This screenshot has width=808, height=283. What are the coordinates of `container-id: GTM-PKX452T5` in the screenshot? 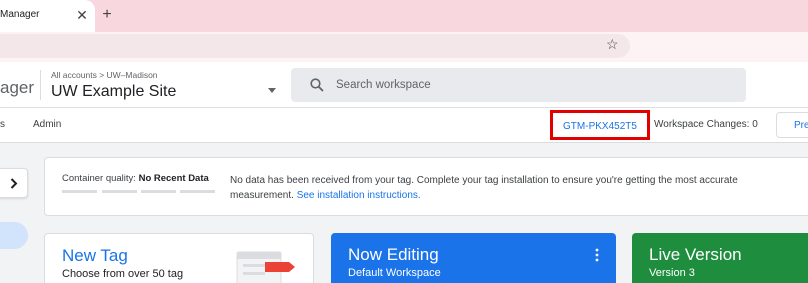 It's located at (600, 126).